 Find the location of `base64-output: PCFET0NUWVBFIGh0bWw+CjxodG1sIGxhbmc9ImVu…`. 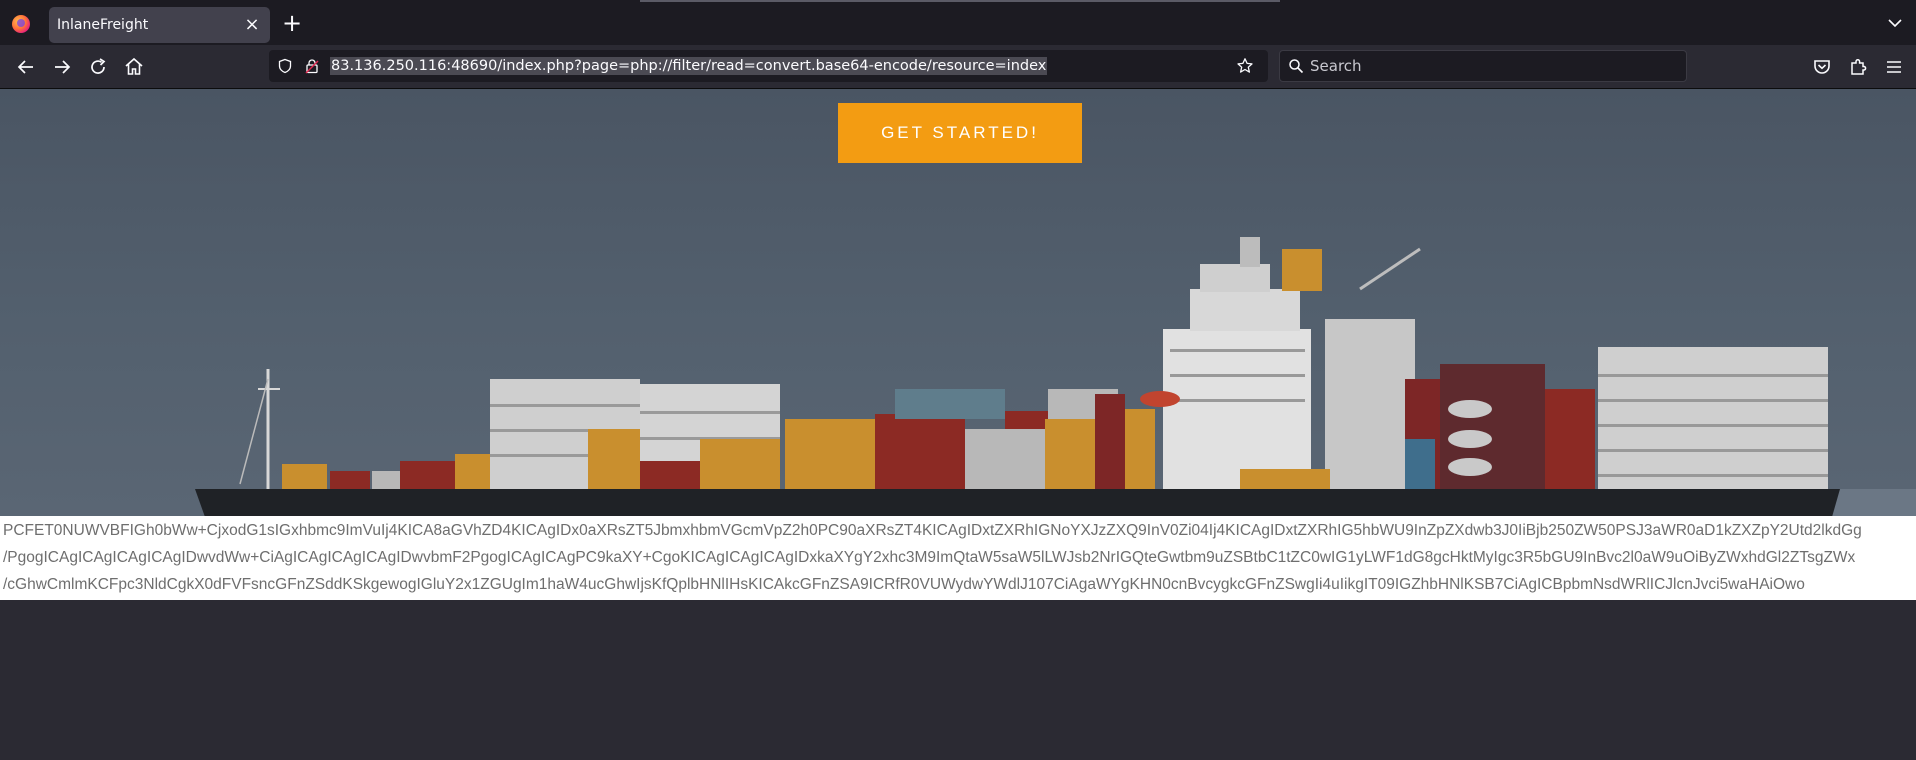

base64-output: PCFET0NUWVBFIGh0bWw+CjxodG1sIGxhbmc9ImVu… is located at coordinates (958, 558).